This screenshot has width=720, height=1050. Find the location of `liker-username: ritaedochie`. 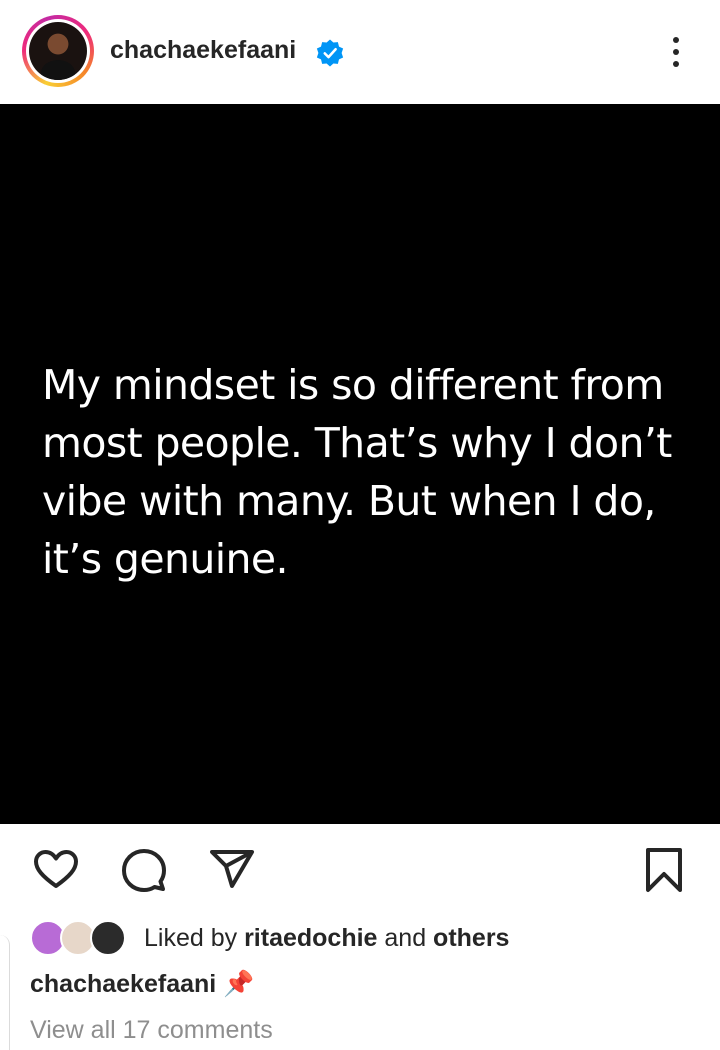

liker-username: ritaedochie is located at coordinates (310, 938).